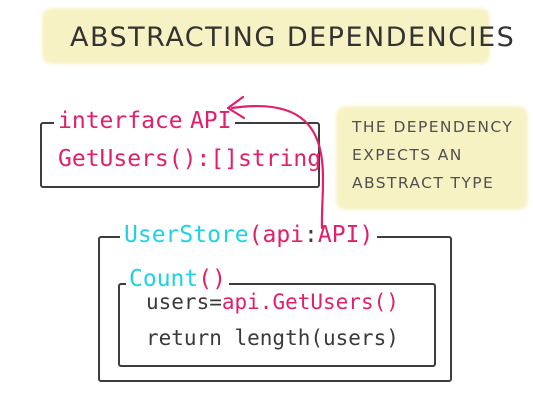 The height and width of the screenshot is (400, 533). I want to click on dependency-arrow, so click(275, 162).